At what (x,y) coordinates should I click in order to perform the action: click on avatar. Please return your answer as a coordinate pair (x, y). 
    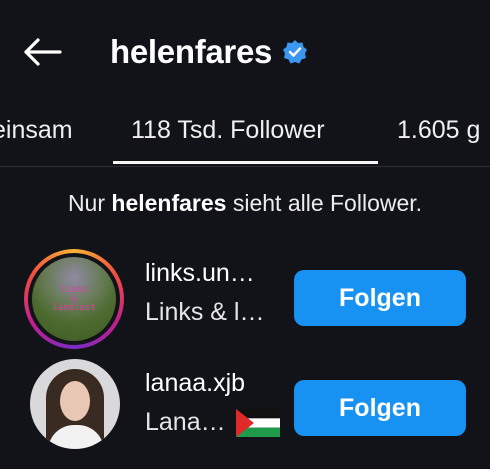
    Looking at the image, I should click on (75, 404).